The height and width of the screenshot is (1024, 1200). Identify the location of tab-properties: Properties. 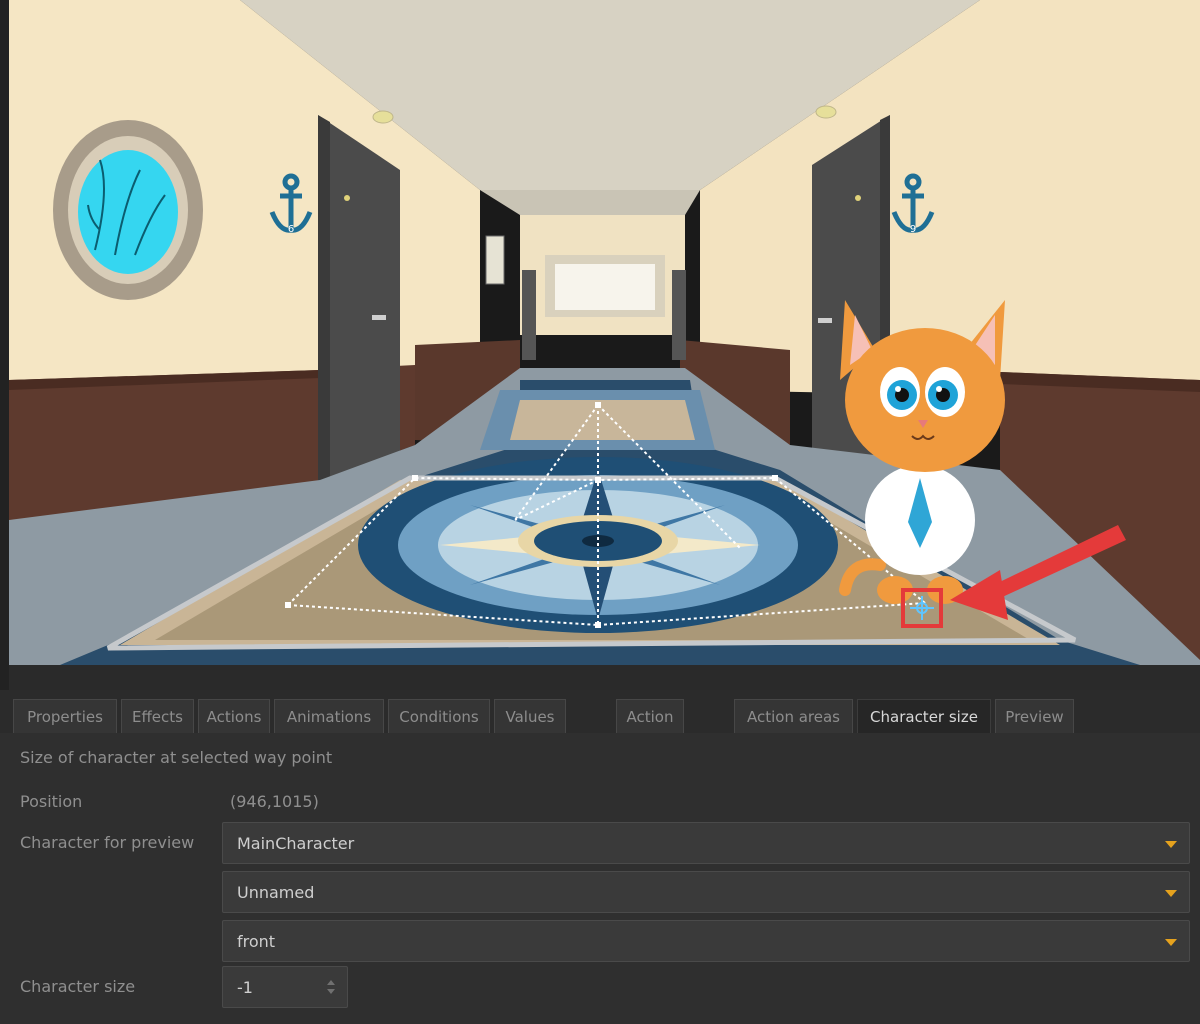
(65, 716).